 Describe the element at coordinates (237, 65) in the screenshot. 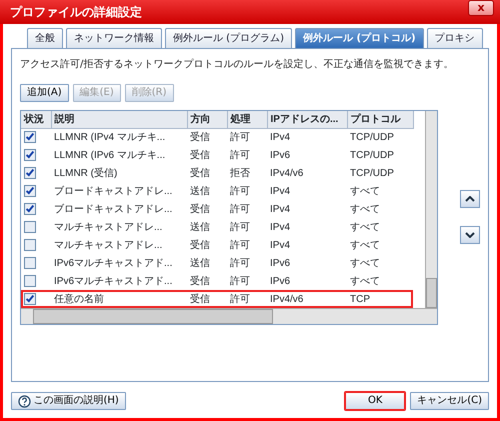

I see `description-text: アクセス許可/拒否するネットワークプロトコルのルールを設定し、不正な通信を監視できます。` at that location.